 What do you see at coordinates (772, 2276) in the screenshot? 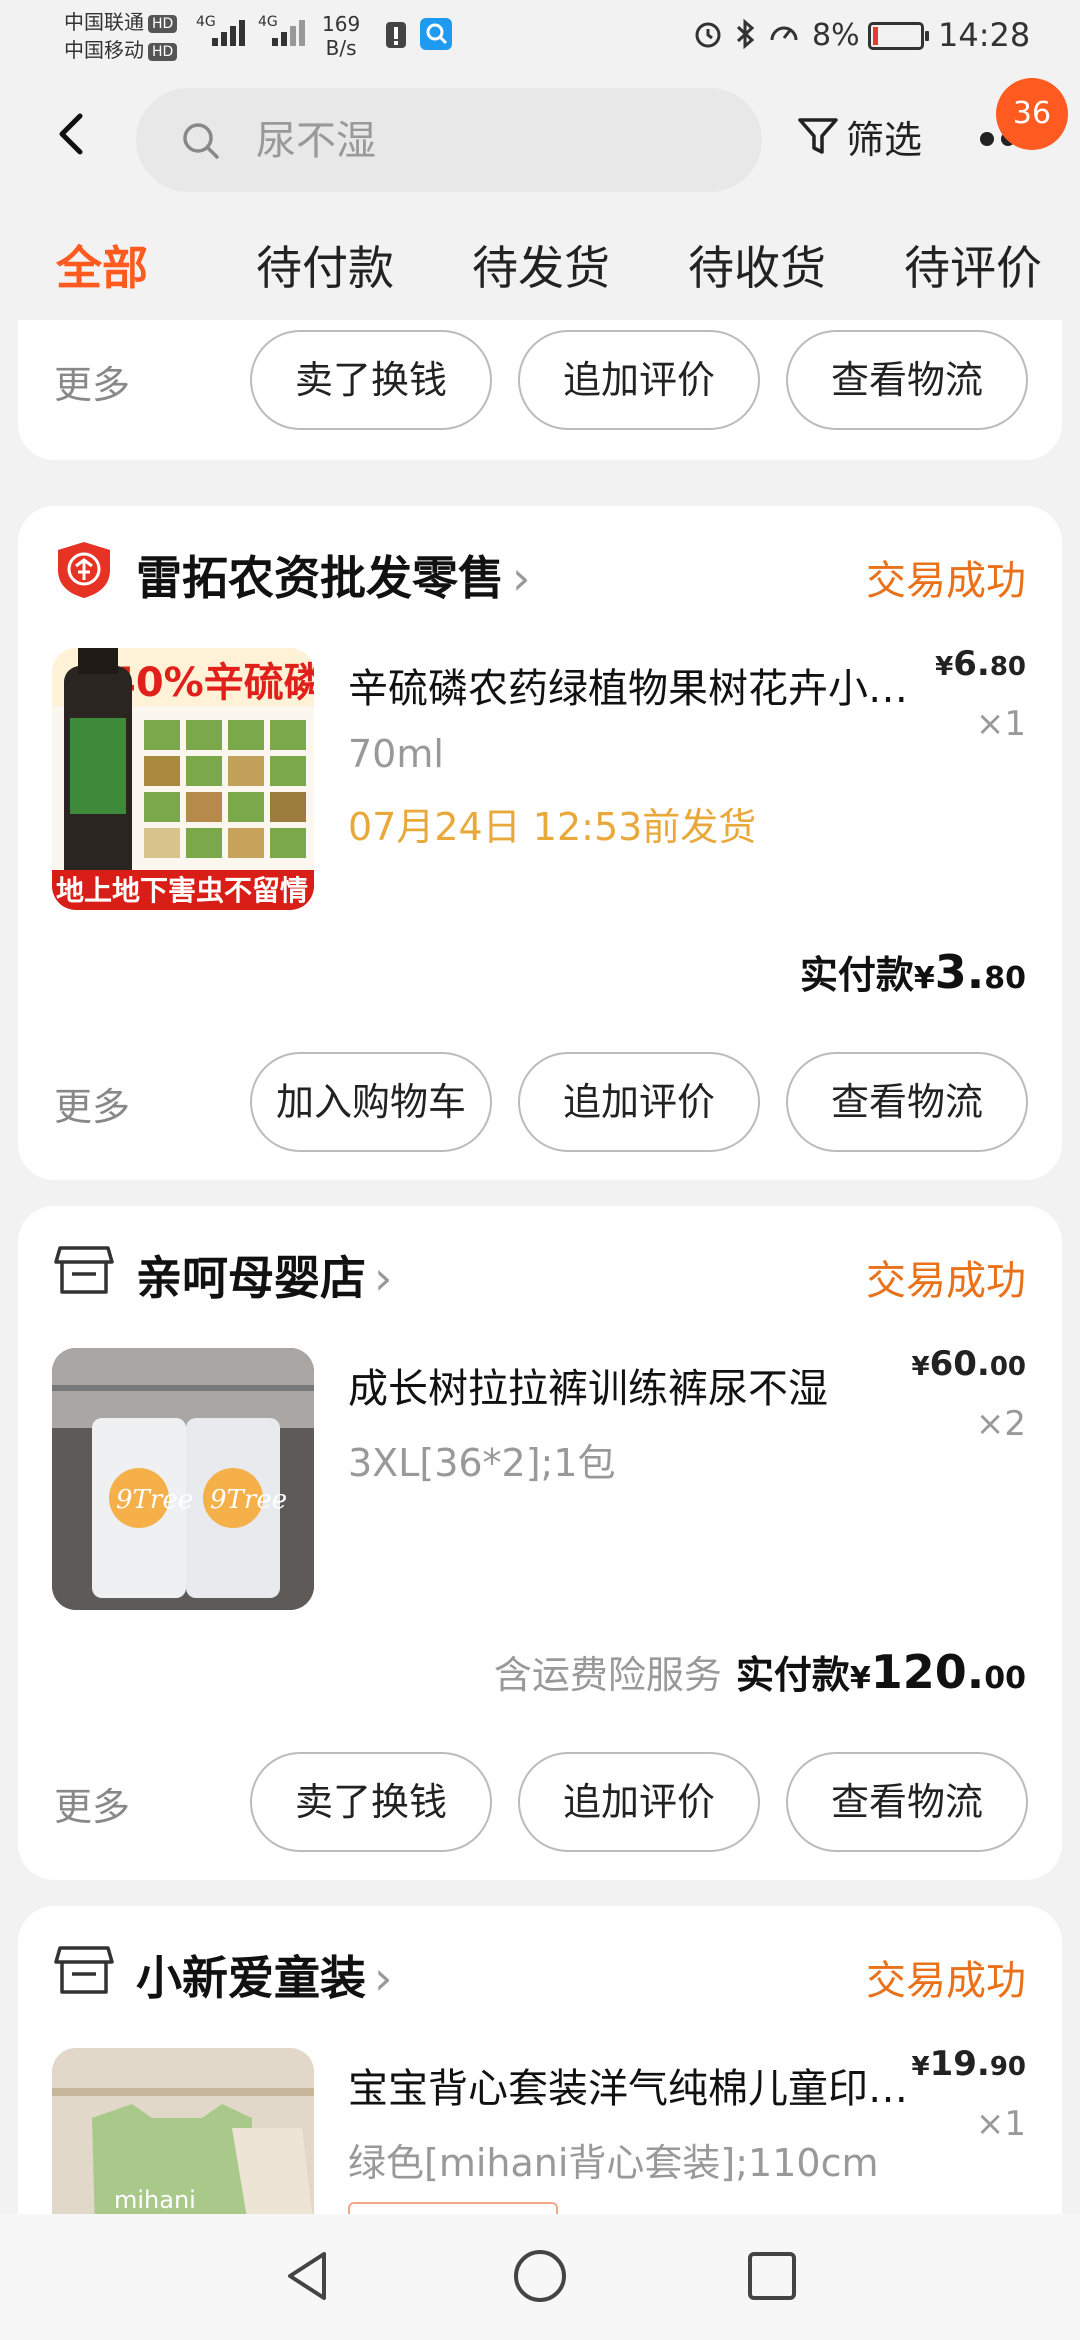
I see `nav-recent-apps-icon` at bounding box center [772, 2276].